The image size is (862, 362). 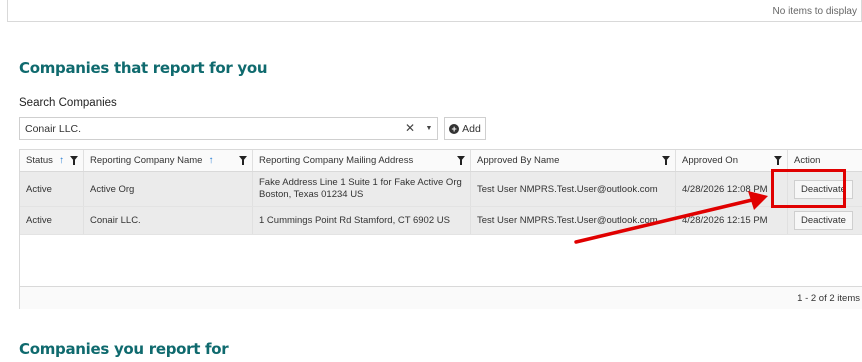 I want to click on clear-icon: ✕, so click(x=410, y=128).